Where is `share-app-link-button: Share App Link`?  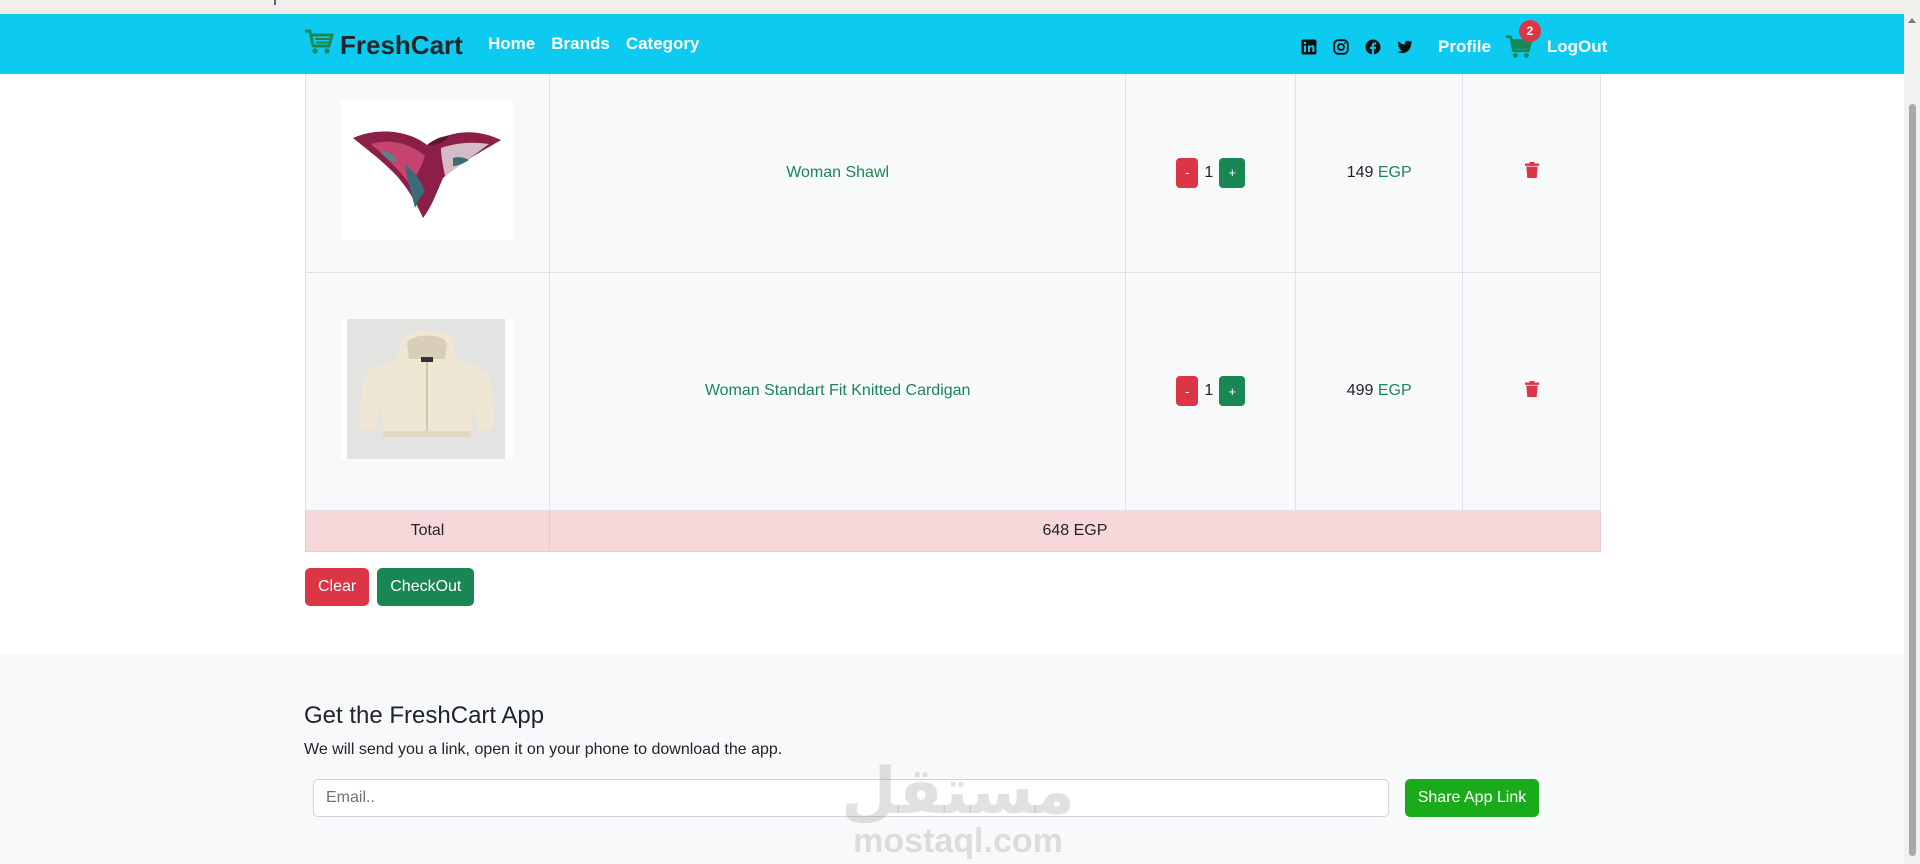
share-app-link-button: Share App Link is located at coordinates (1472, 798).